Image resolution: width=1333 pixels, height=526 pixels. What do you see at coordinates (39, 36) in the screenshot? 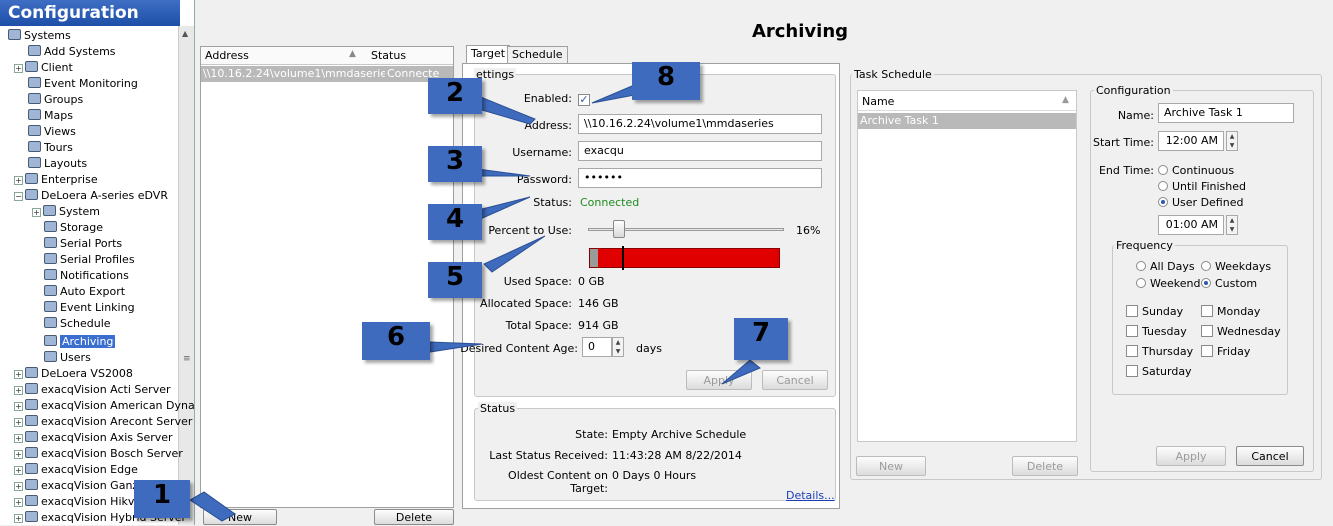
I see `tree-item-systems: Systems` at bounding box center [39, 36].